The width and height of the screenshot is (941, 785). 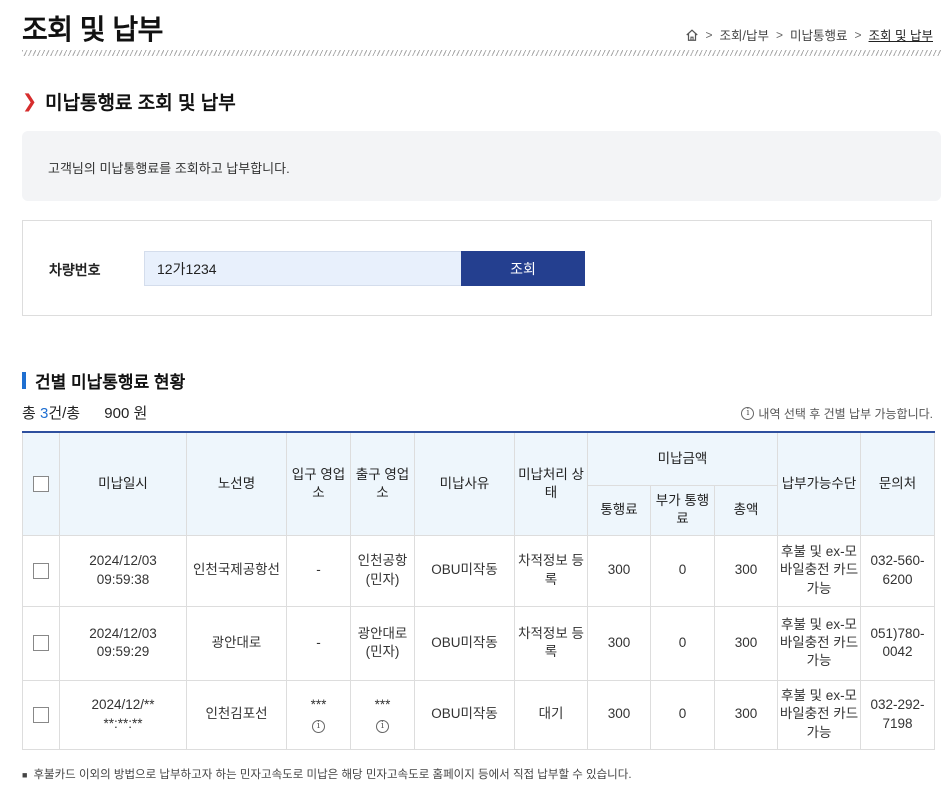 I want to click on cell-date-time: 09:59:29, so click(x=123, y=651).